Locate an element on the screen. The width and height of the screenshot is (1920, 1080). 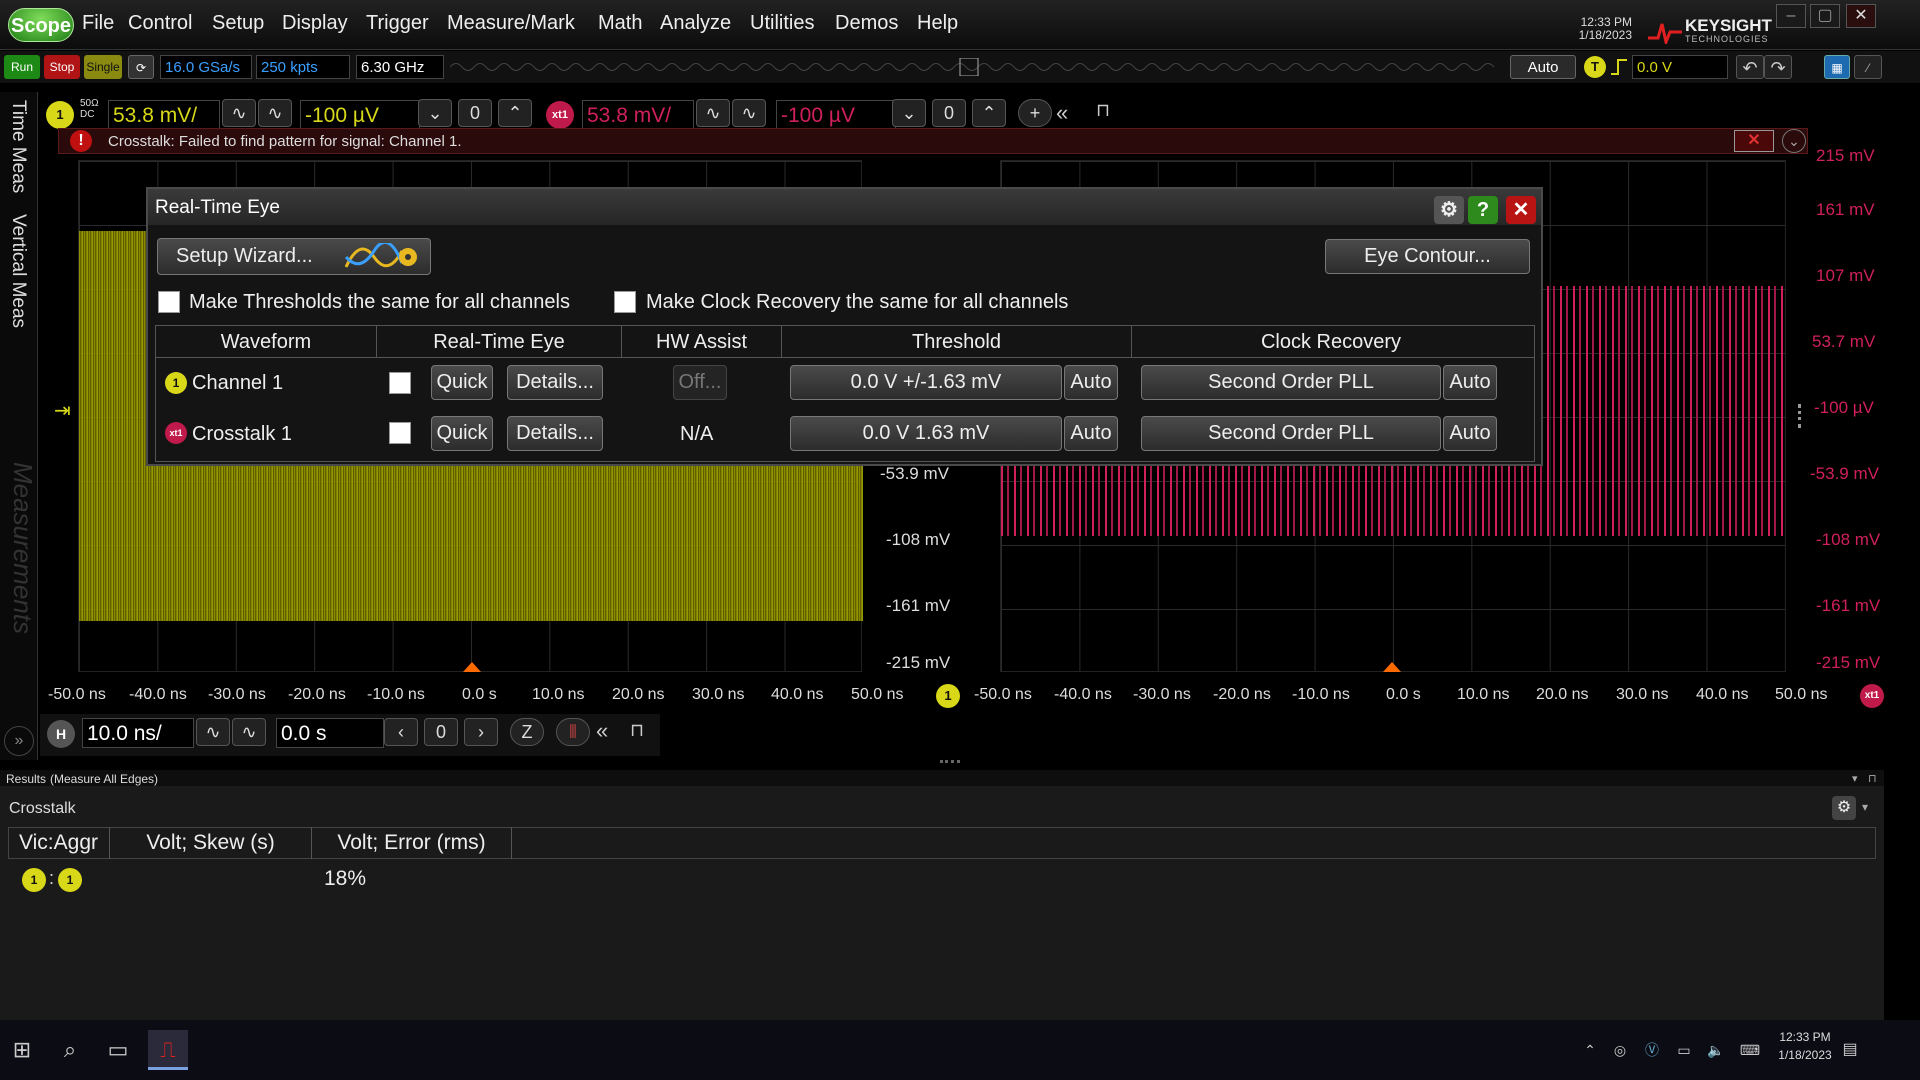
menu-analyze: Analyze is located at coordinates (695, 23).